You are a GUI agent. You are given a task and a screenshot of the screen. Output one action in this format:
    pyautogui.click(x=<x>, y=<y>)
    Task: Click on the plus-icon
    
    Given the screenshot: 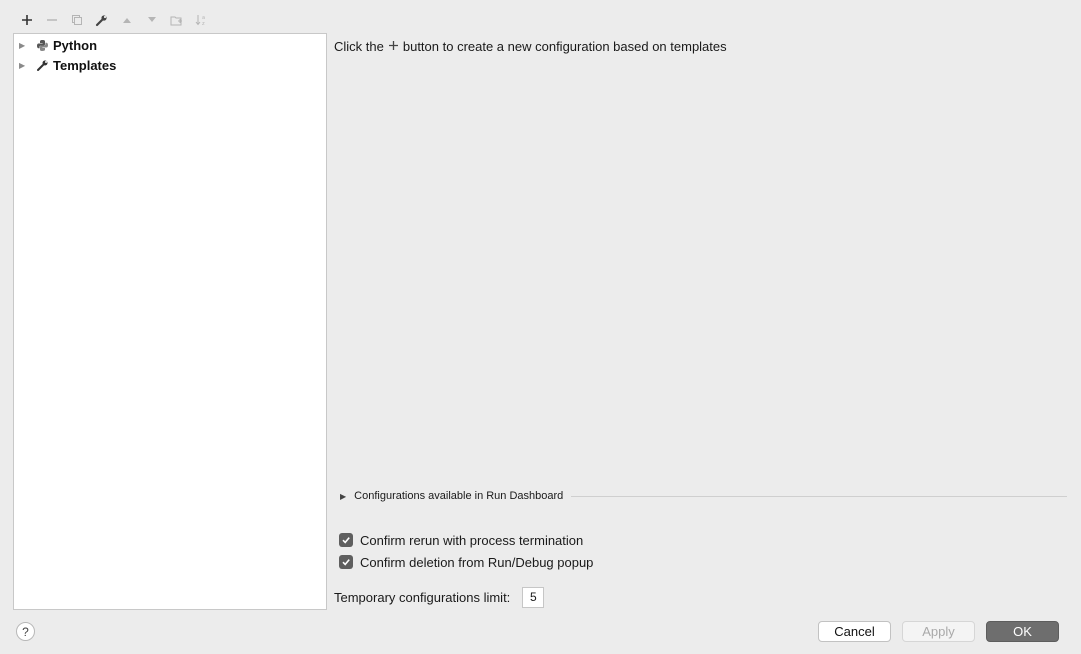 What is the action you would take?
    pyautogui.click(x=393, y=46)
    